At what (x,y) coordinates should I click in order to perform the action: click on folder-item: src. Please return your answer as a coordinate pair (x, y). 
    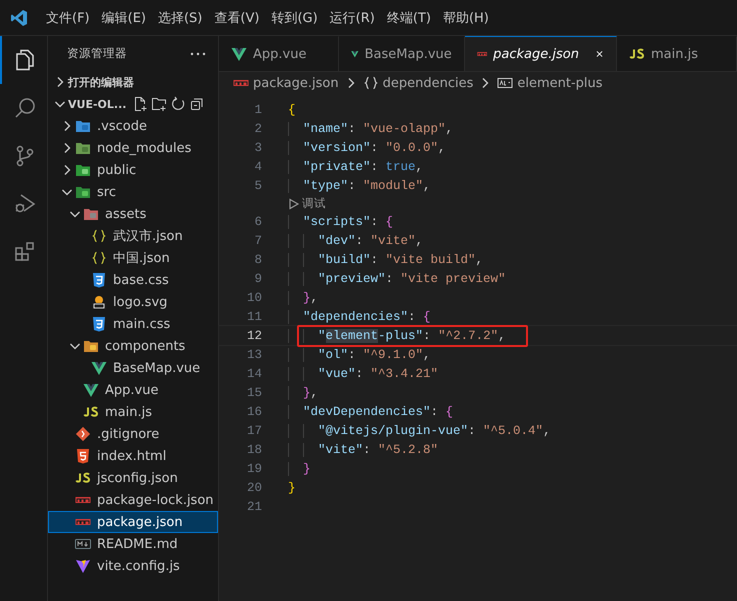
    Looking at the image, I should click on (133, 192).